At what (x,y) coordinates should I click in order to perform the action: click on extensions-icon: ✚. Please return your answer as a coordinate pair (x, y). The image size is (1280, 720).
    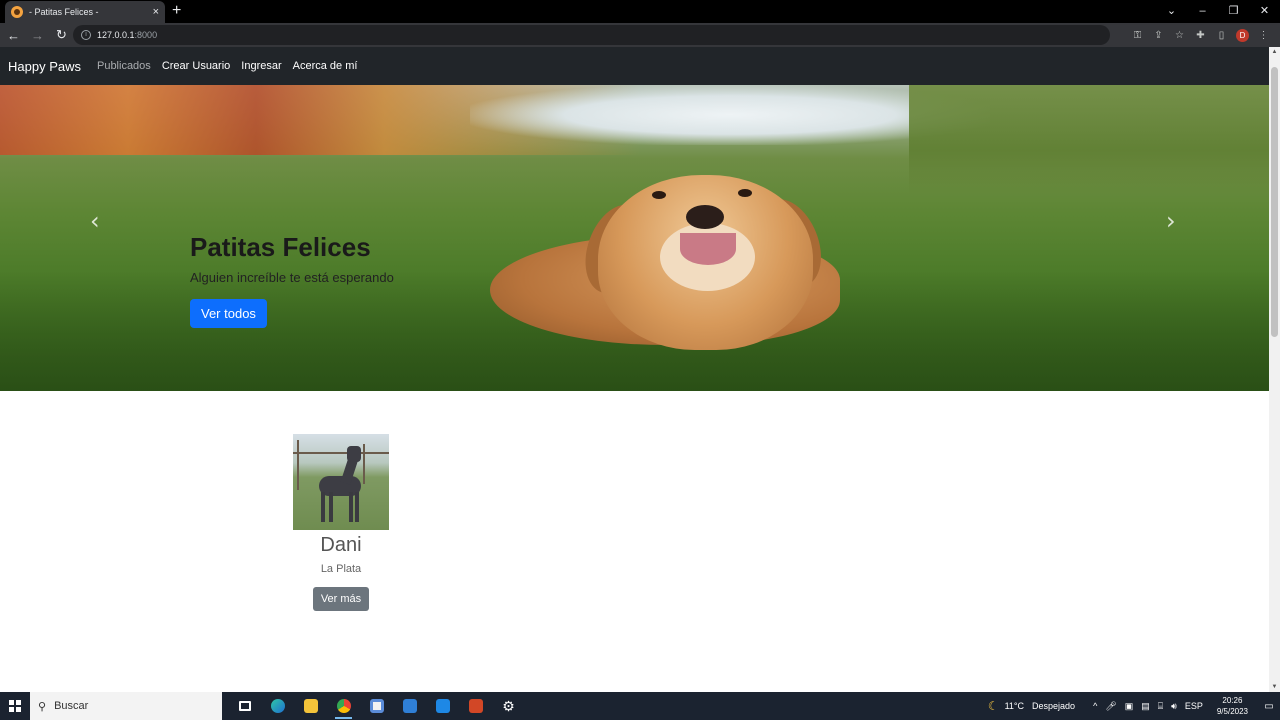
    Looking at the image, I should click on (1200, 35).